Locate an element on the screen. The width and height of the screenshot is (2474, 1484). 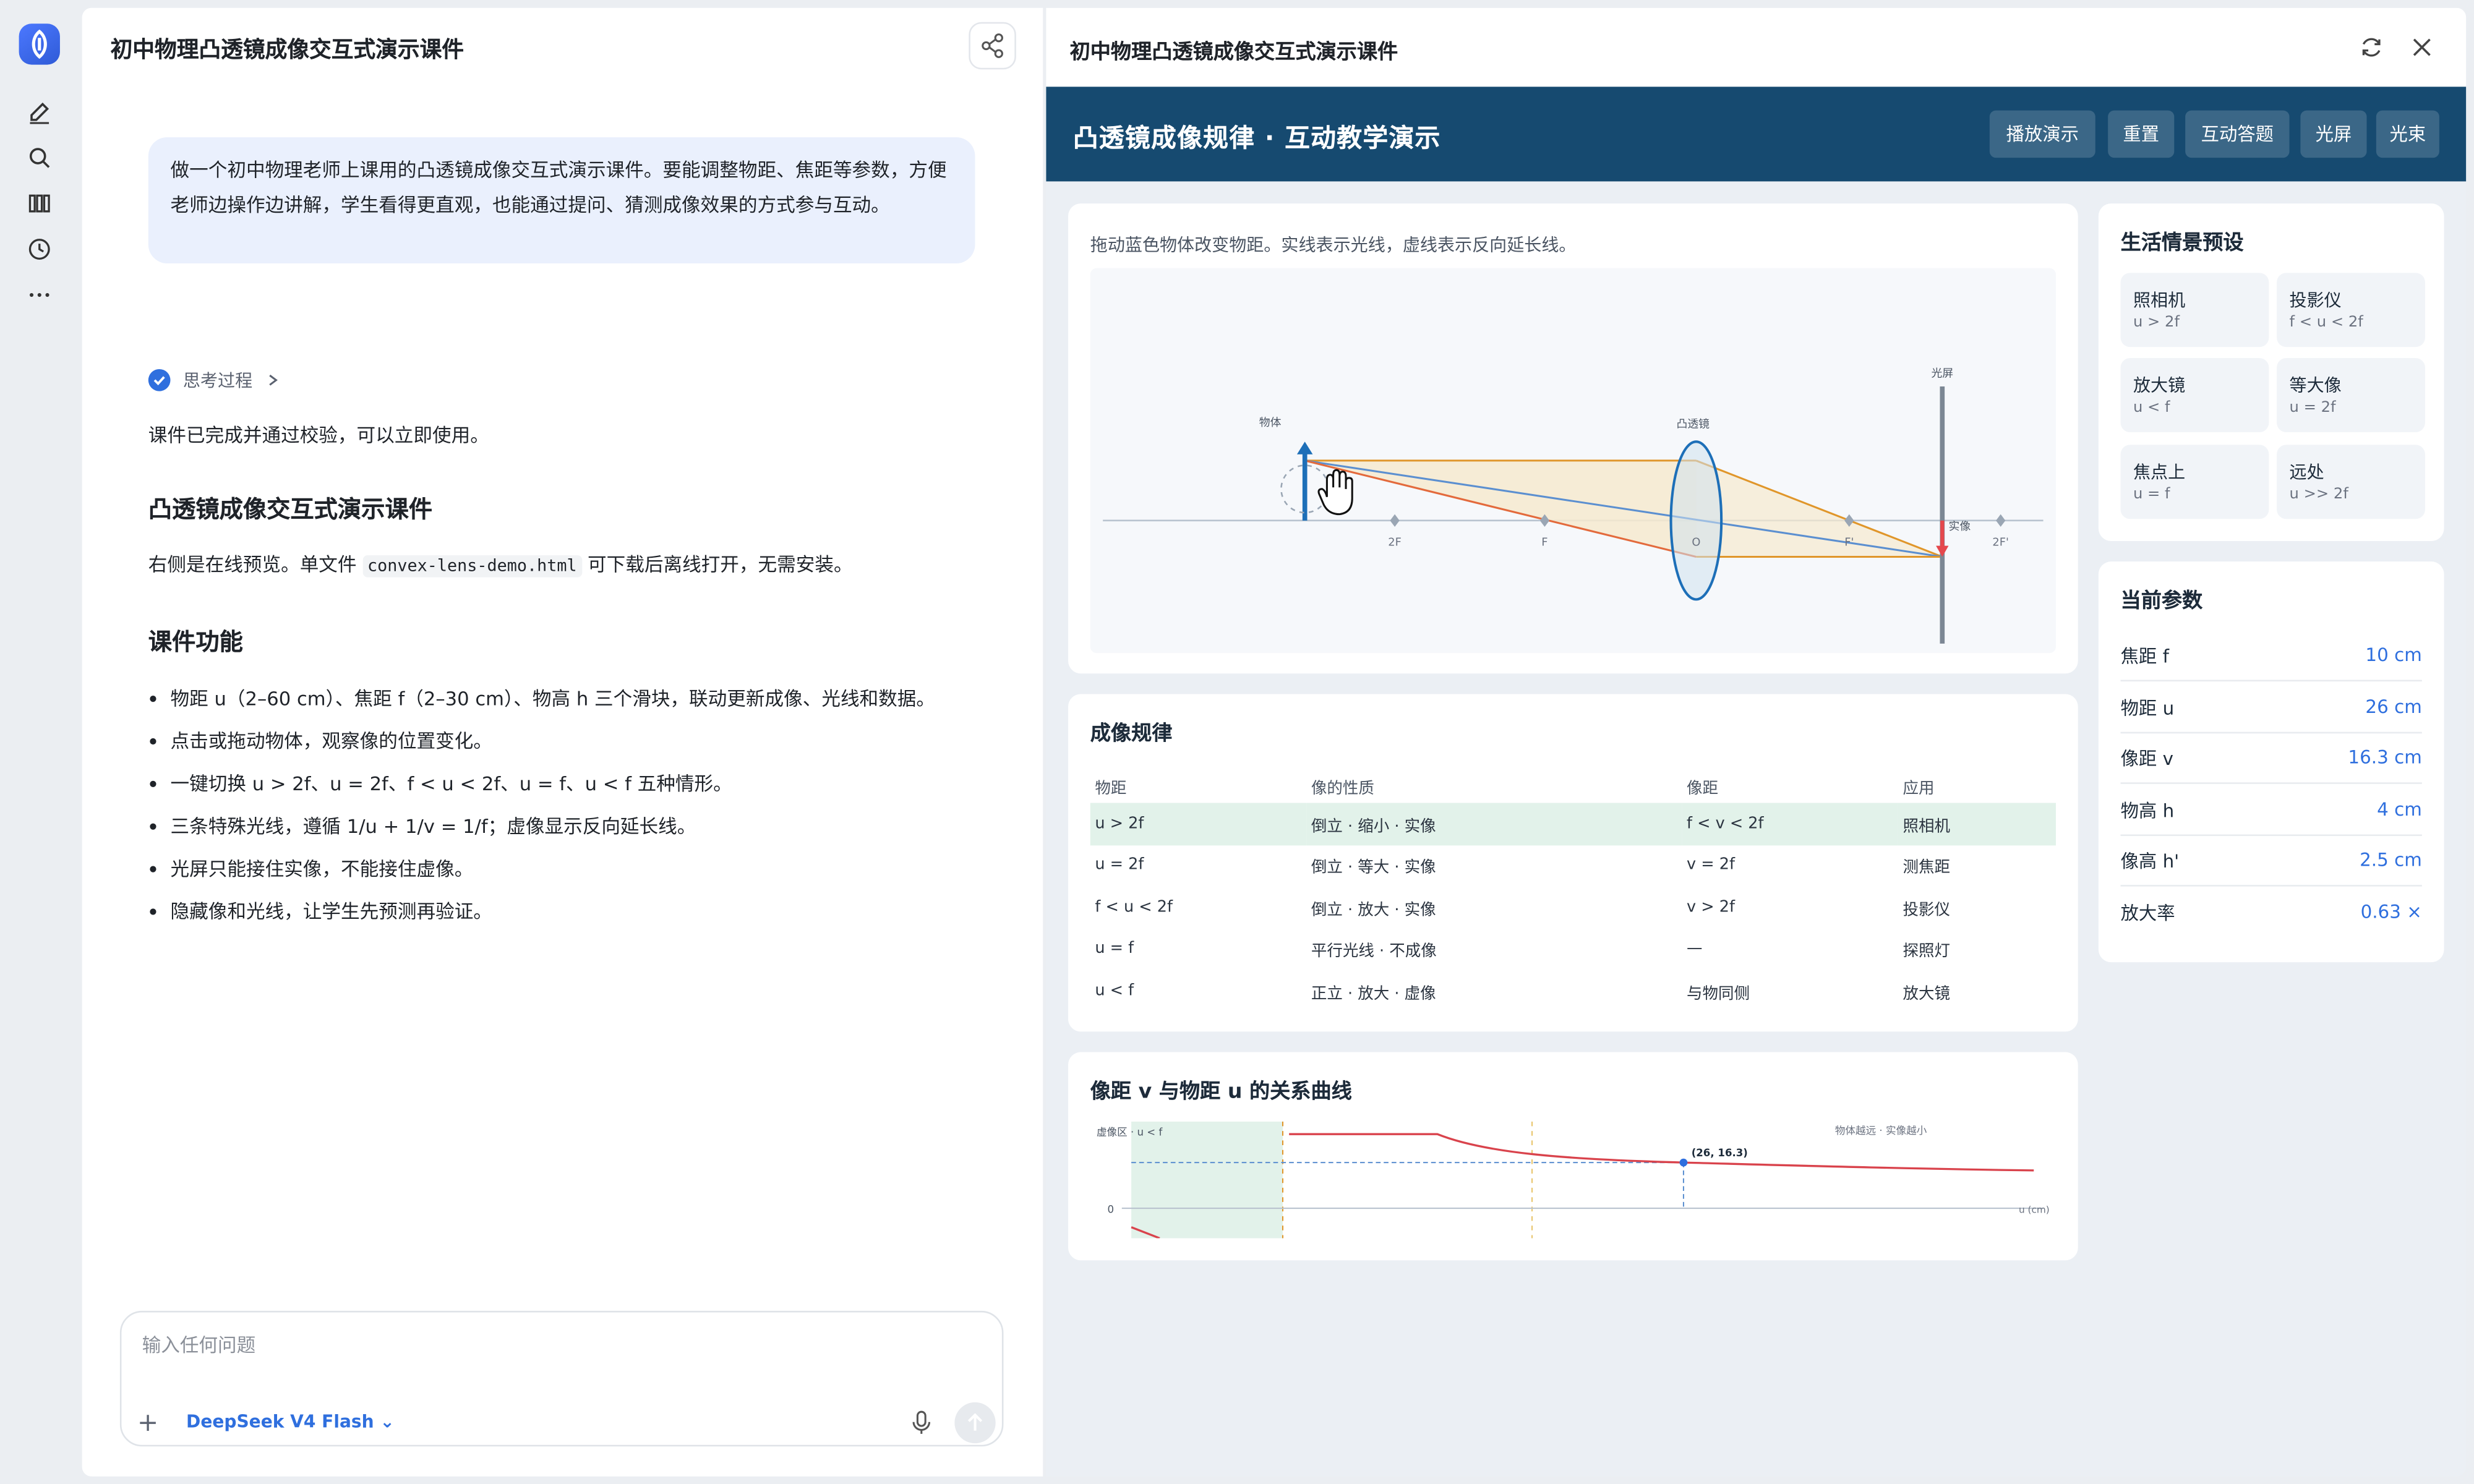
table-row: u < f 正立 · 放大 · 虚像 与物同侧 放大镜 is located at coordinates (1573, 991).